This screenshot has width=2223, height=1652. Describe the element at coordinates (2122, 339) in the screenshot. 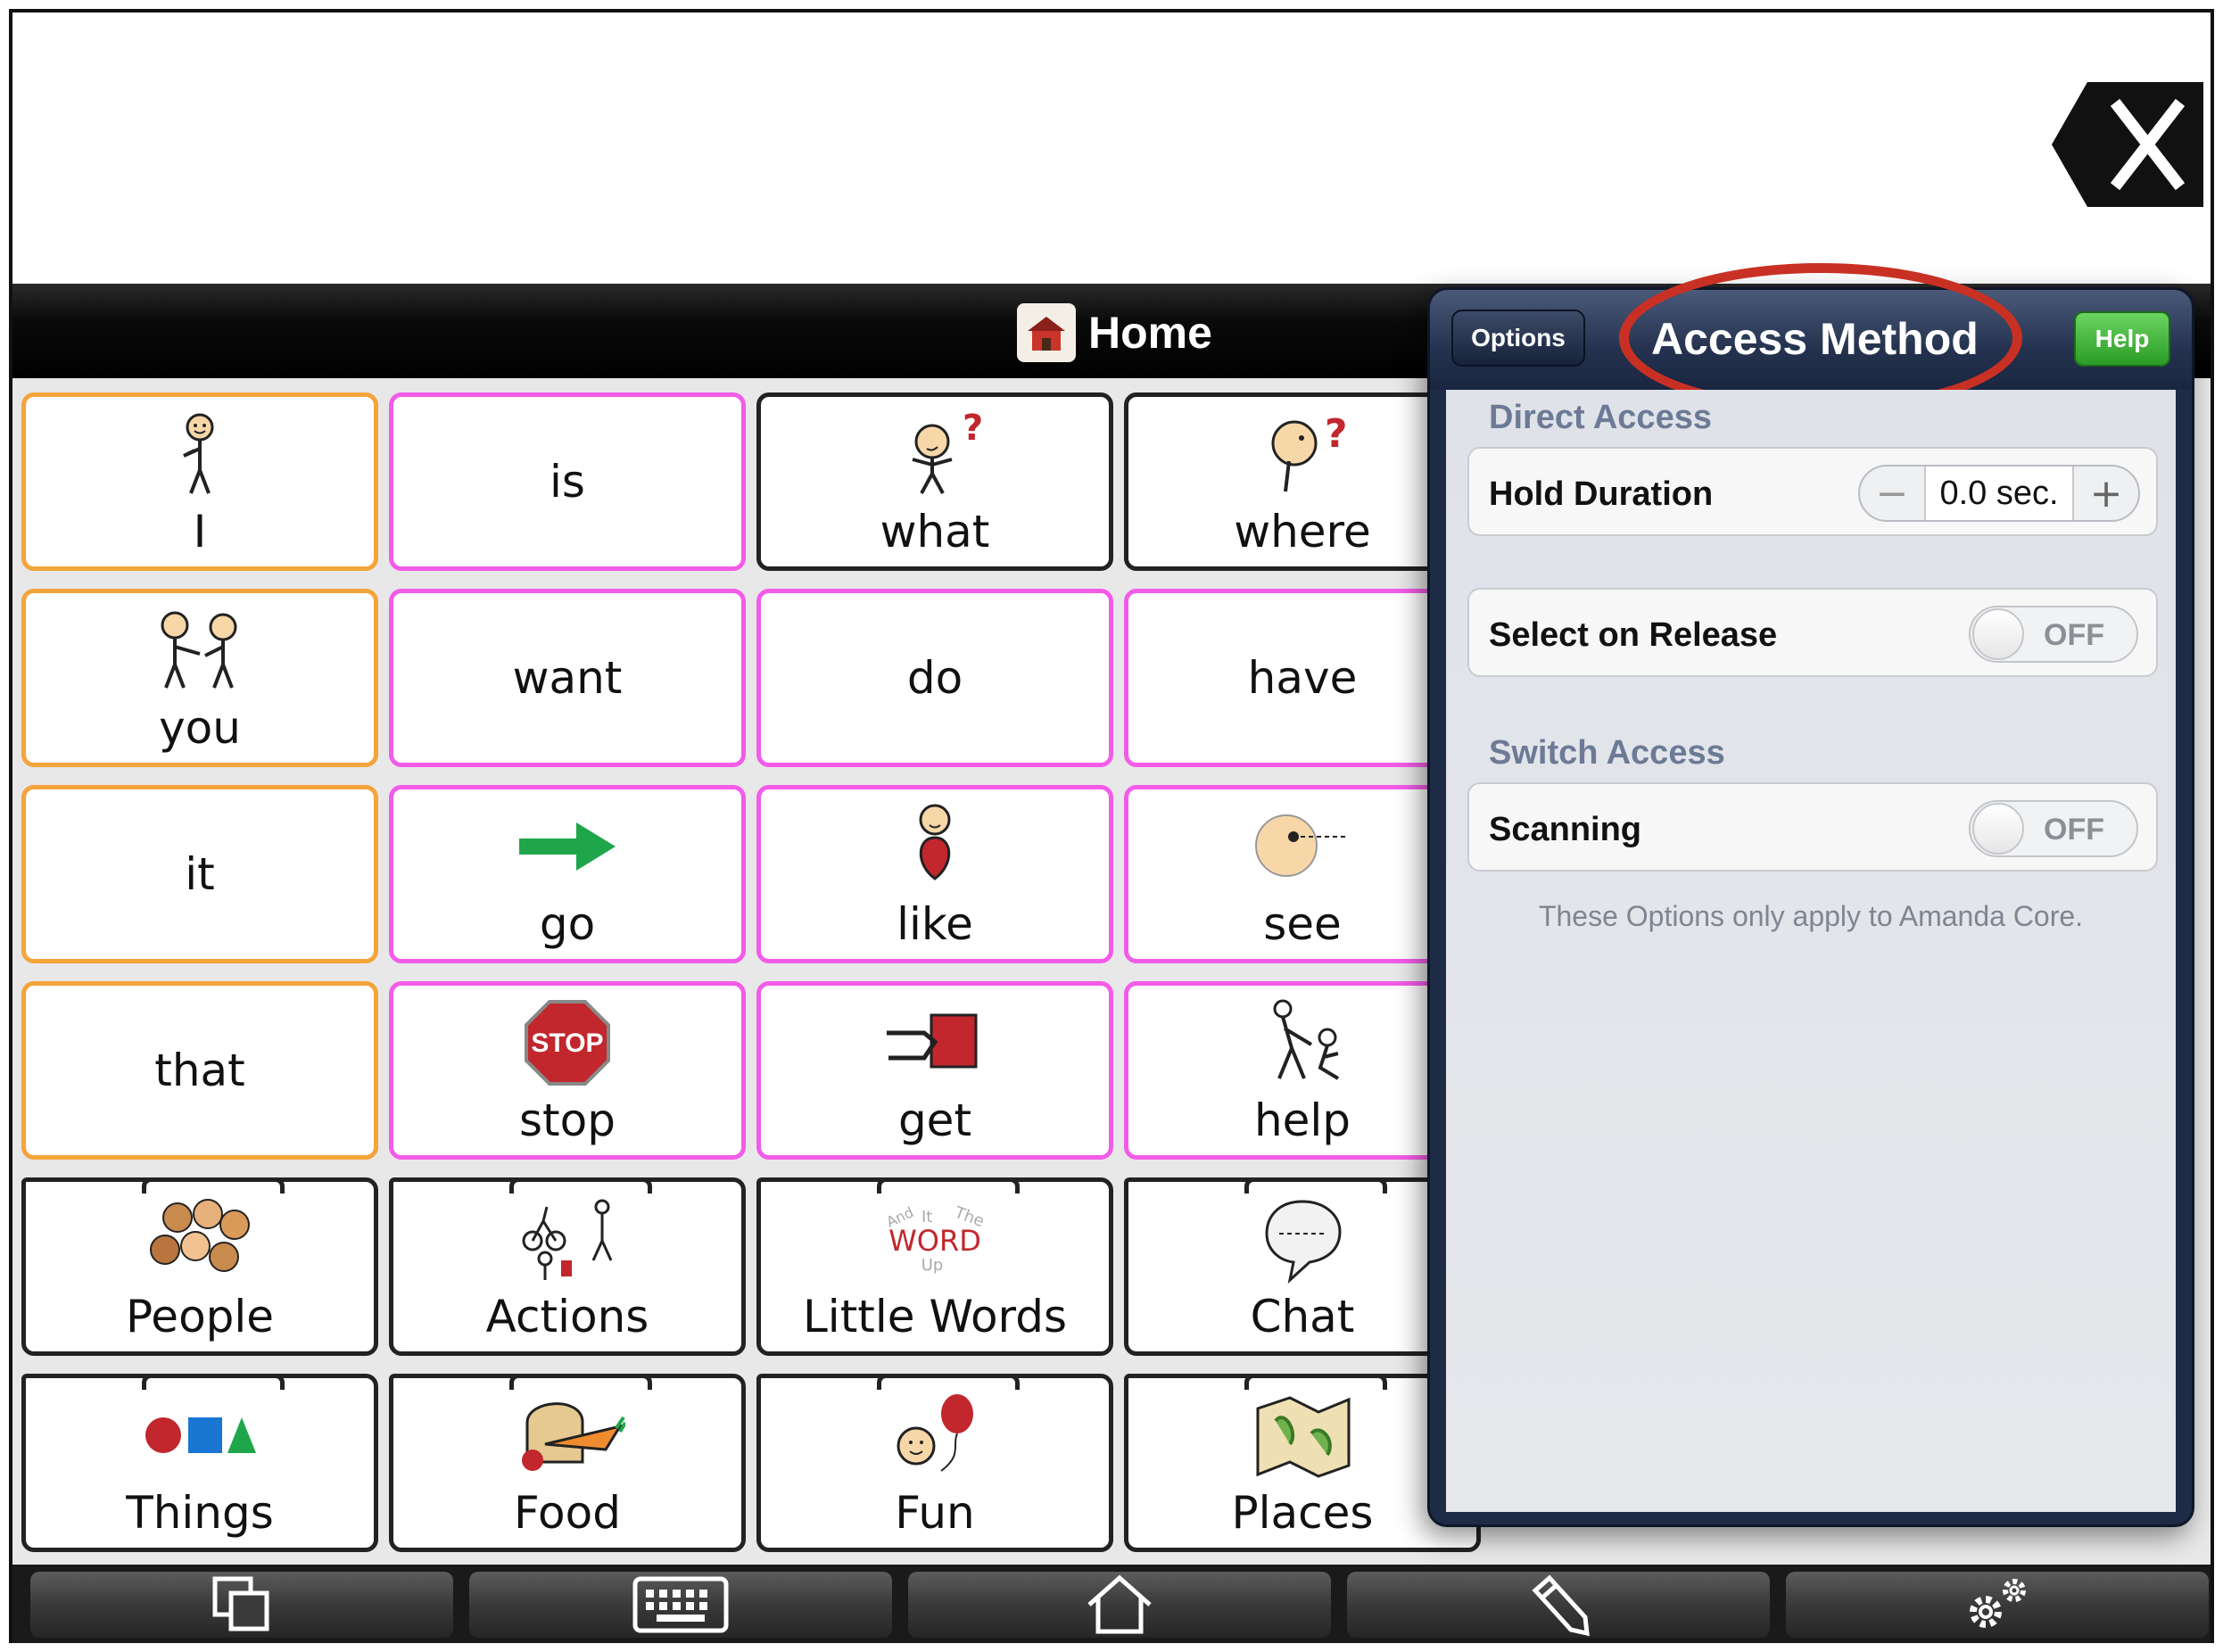

I see `help-button: Help` at that location.